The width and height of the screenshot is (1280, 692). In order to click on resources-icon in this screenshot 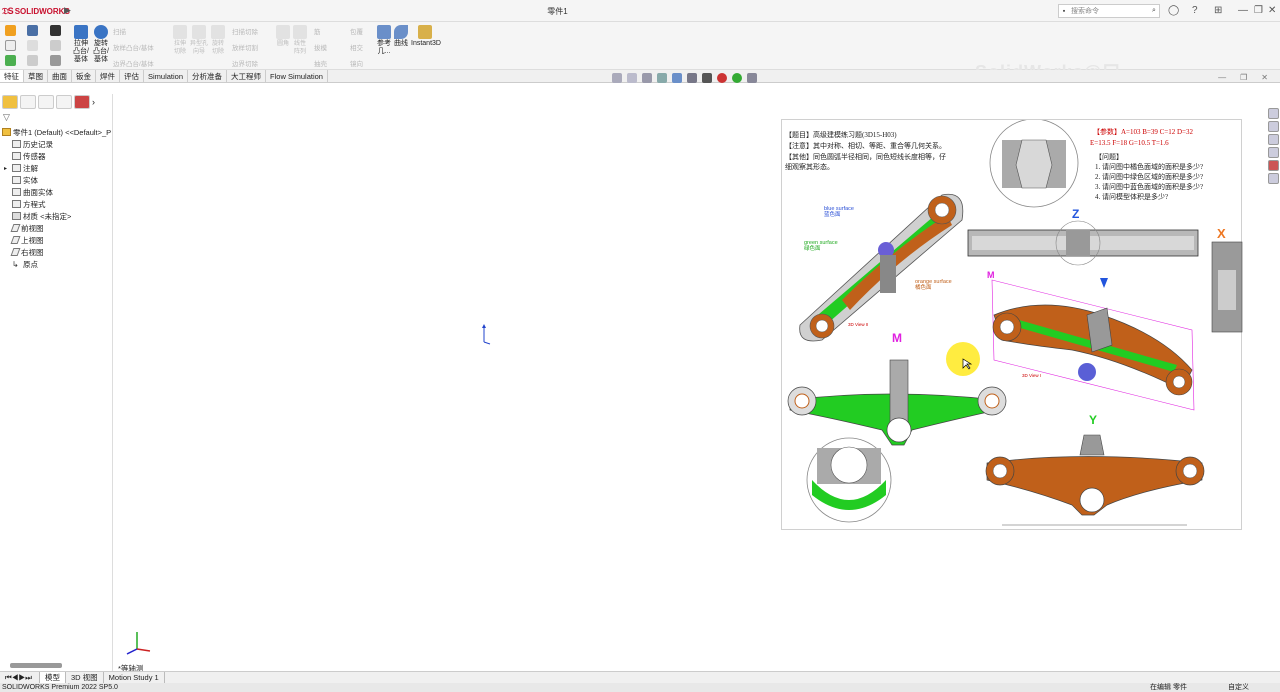, I will do `click(1273, 113)`.